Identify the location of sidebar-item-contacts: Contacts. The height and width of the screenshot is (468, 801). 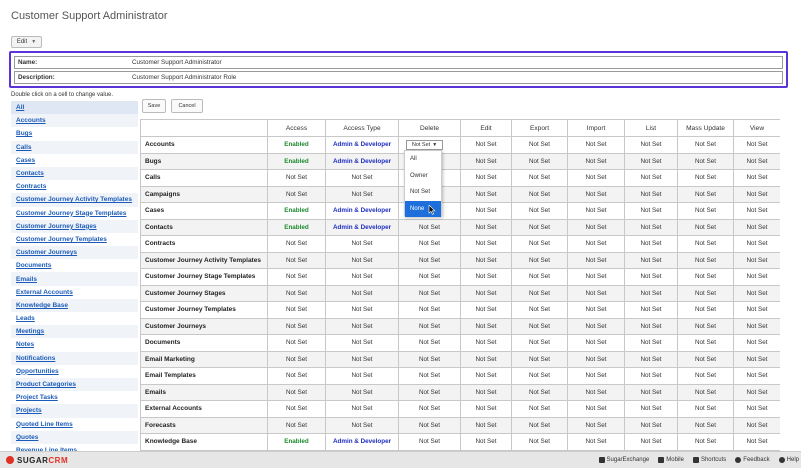
(74, 173).